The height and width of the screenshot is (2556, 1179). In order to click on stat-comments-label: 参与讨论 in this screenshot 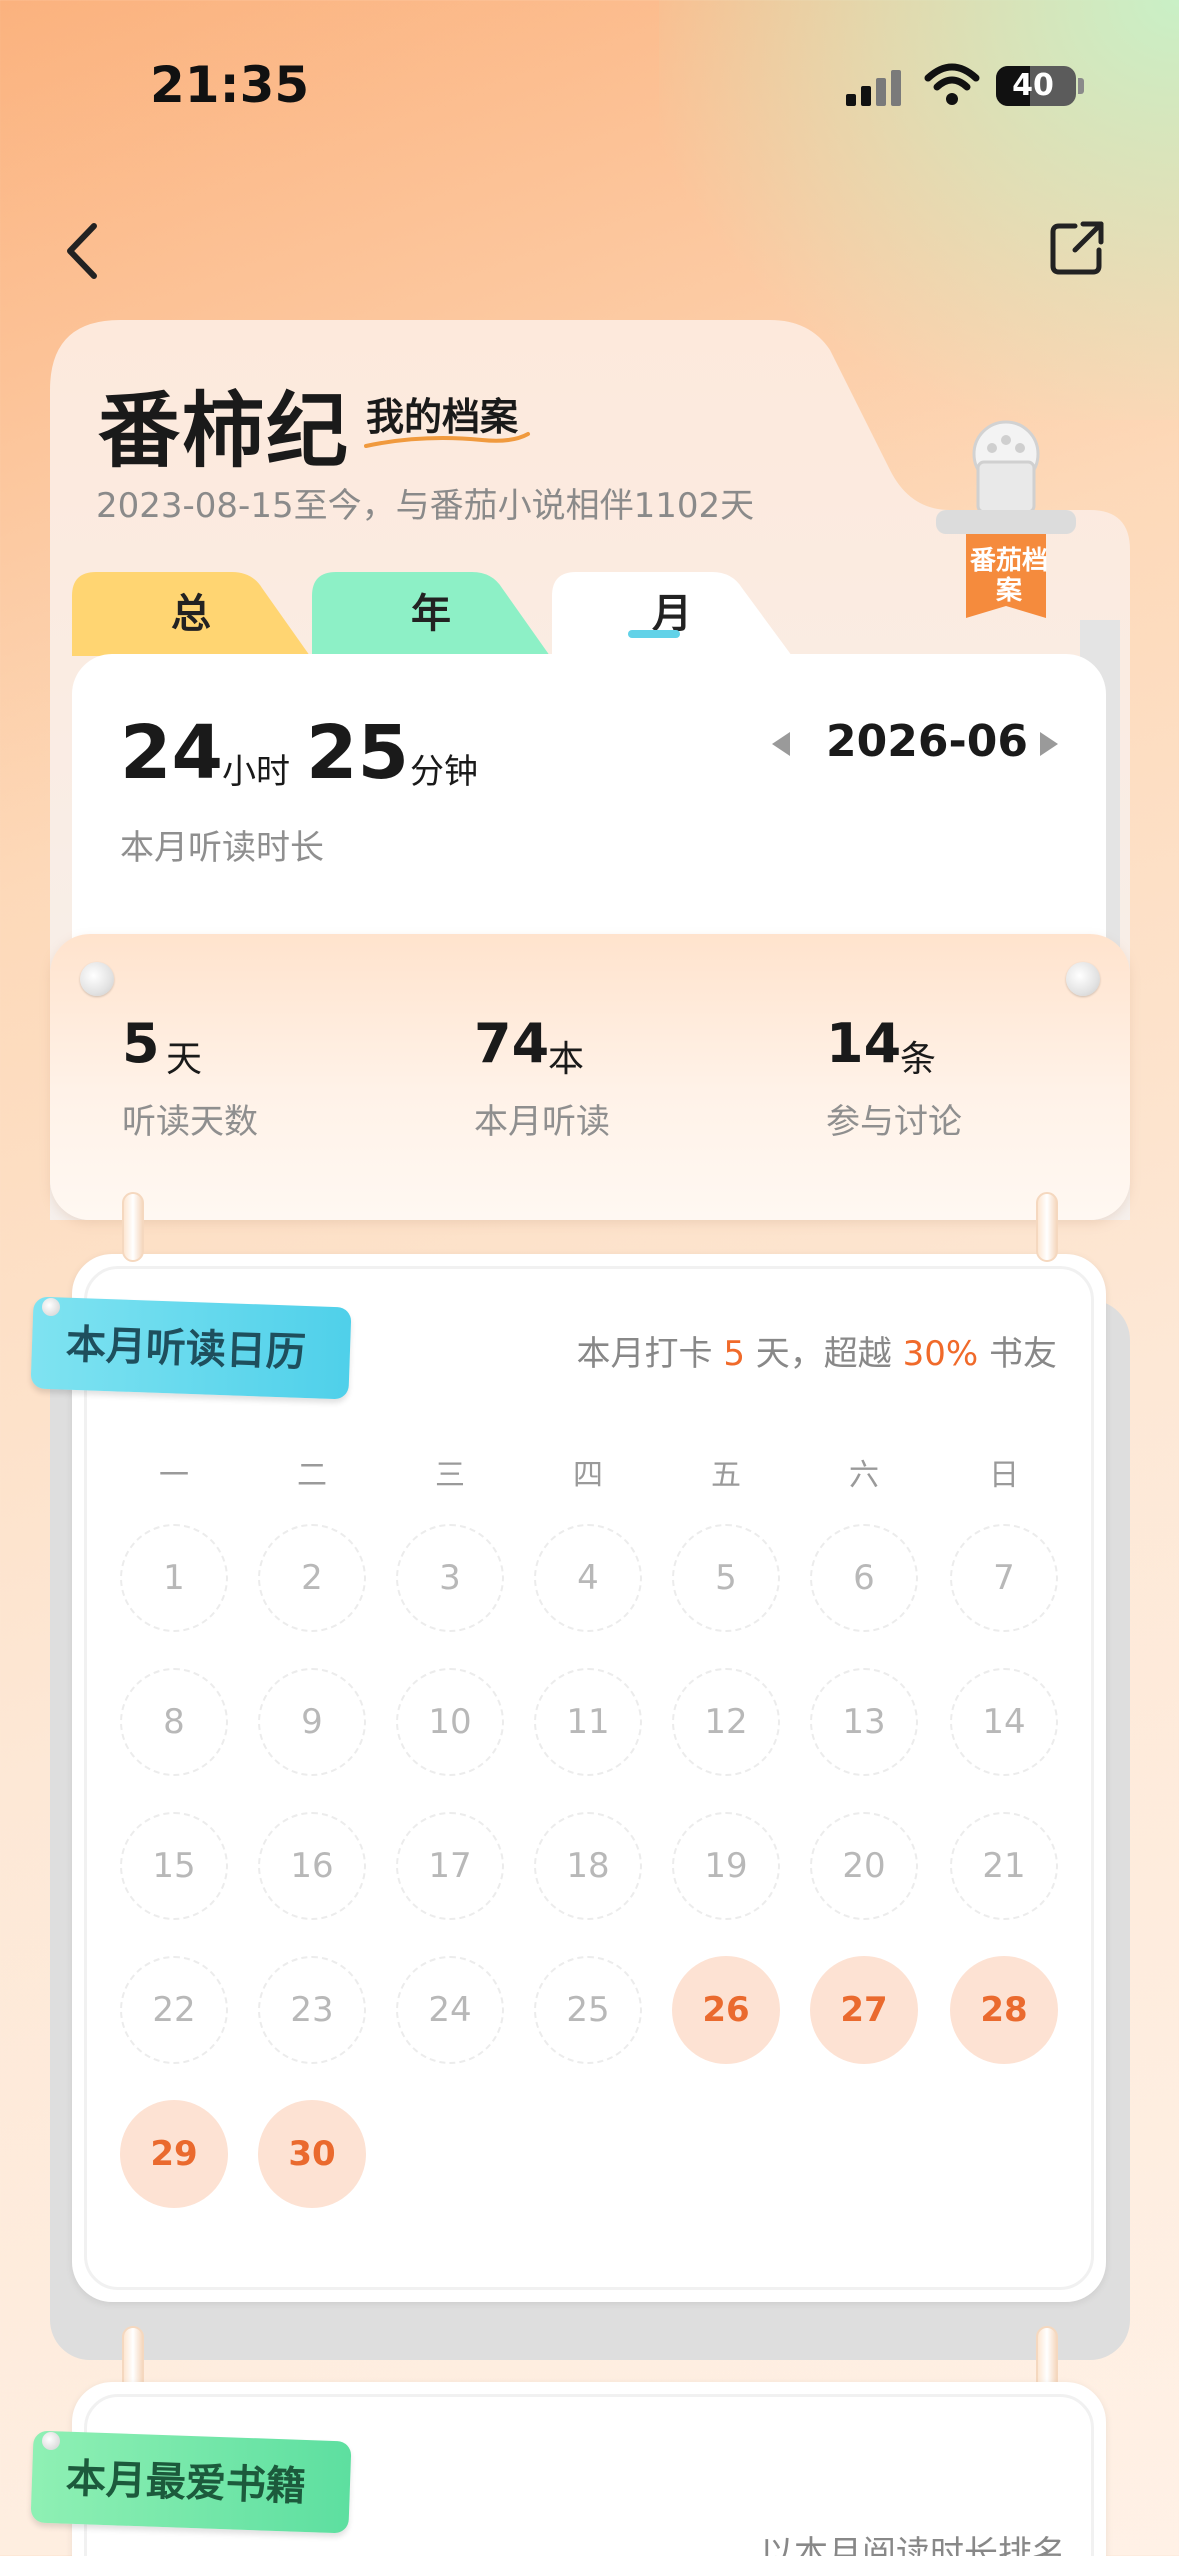, I will do `click(894, 1122)`.